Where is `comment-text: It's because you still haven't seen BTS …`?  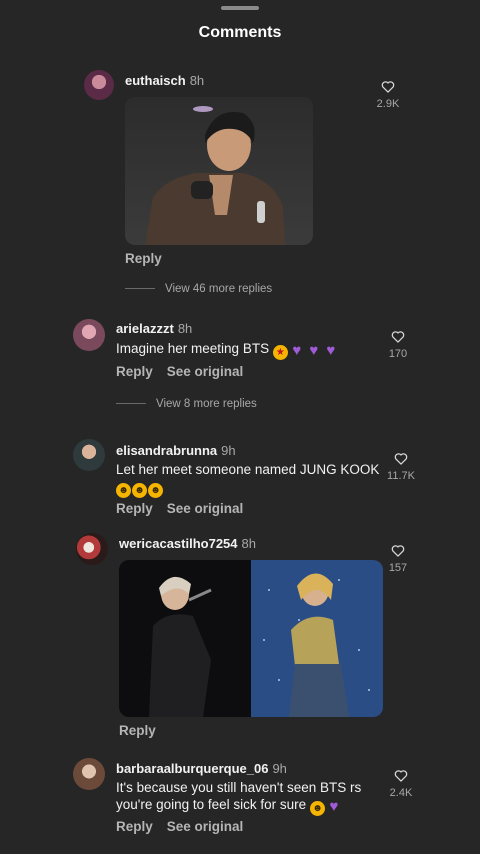
comment-text: It's because you still haven't seen BTS … is located at coordinates (239, 798).